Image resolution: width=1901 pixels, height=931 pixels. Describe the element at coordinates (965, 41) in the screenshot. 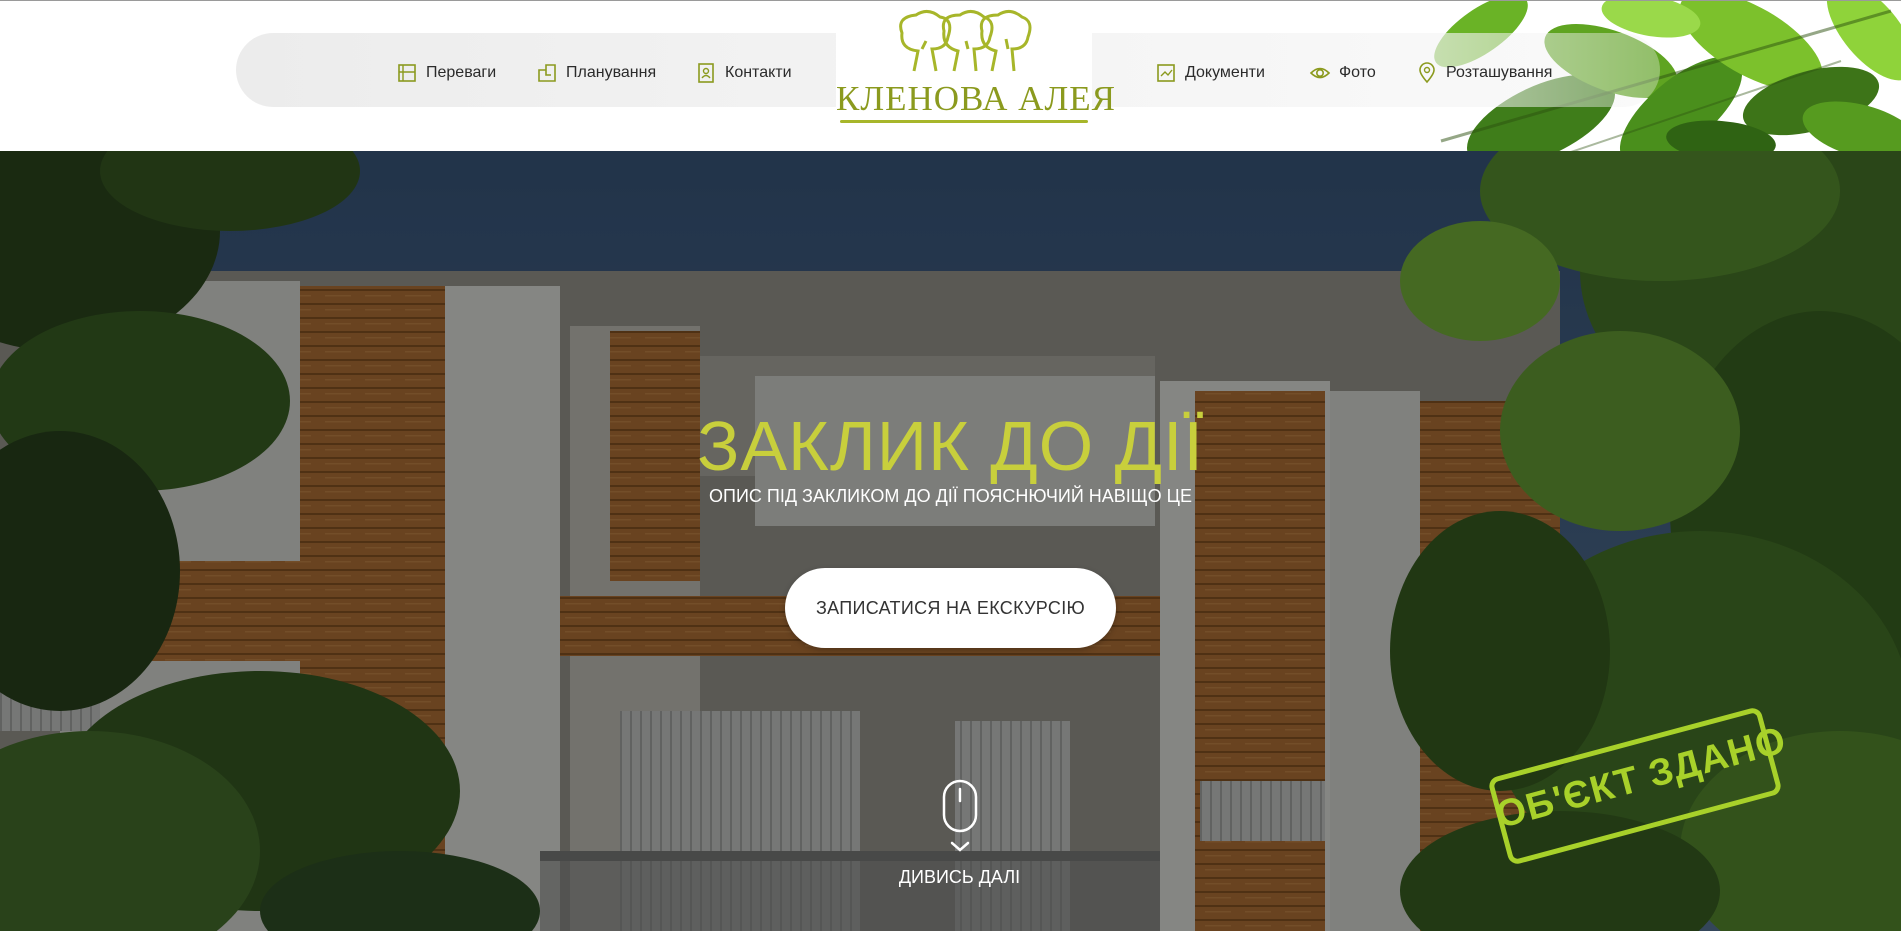

I see `logo-trees-icon` at that location.